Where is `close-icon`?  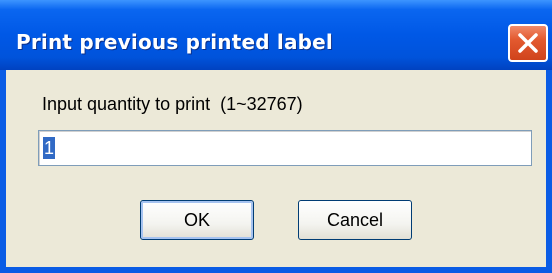 close-icon is located at coordinates (528, 43).